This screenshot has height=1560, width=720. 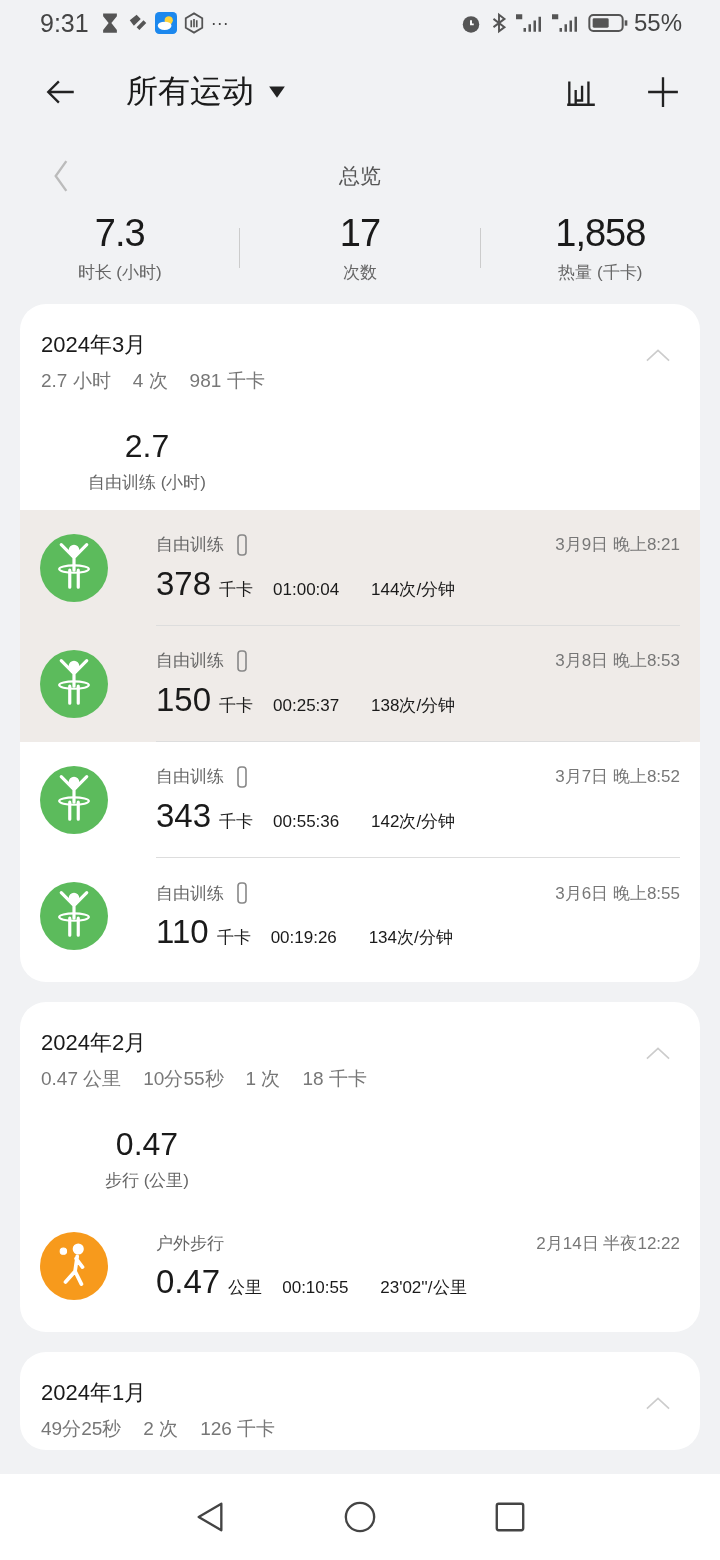 I want to click on caret-icon, so click(x=277, y=92).